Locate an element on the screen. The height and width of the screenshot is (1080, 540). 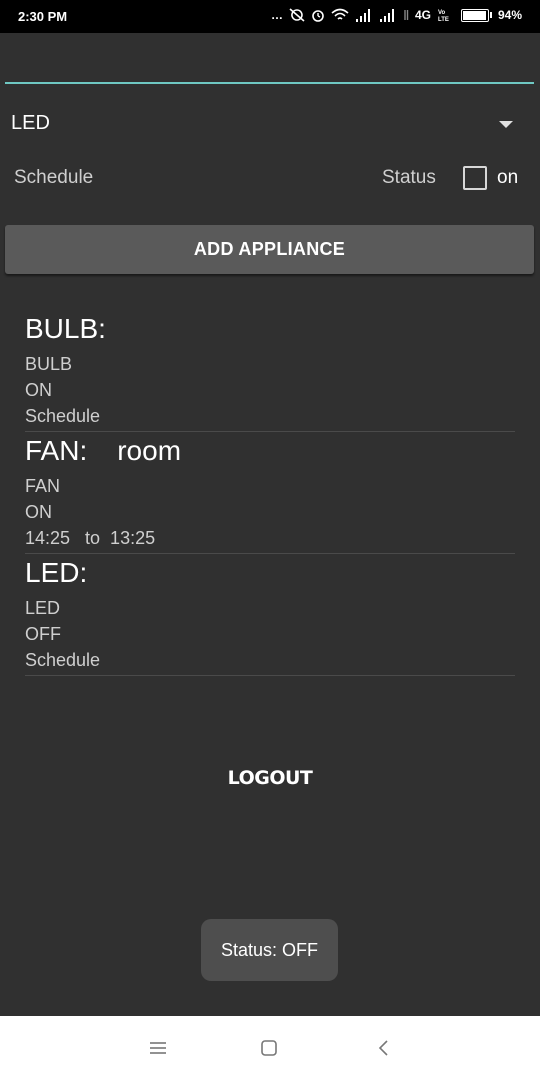
svg-text: Vo is located at coordinates (442, 13).